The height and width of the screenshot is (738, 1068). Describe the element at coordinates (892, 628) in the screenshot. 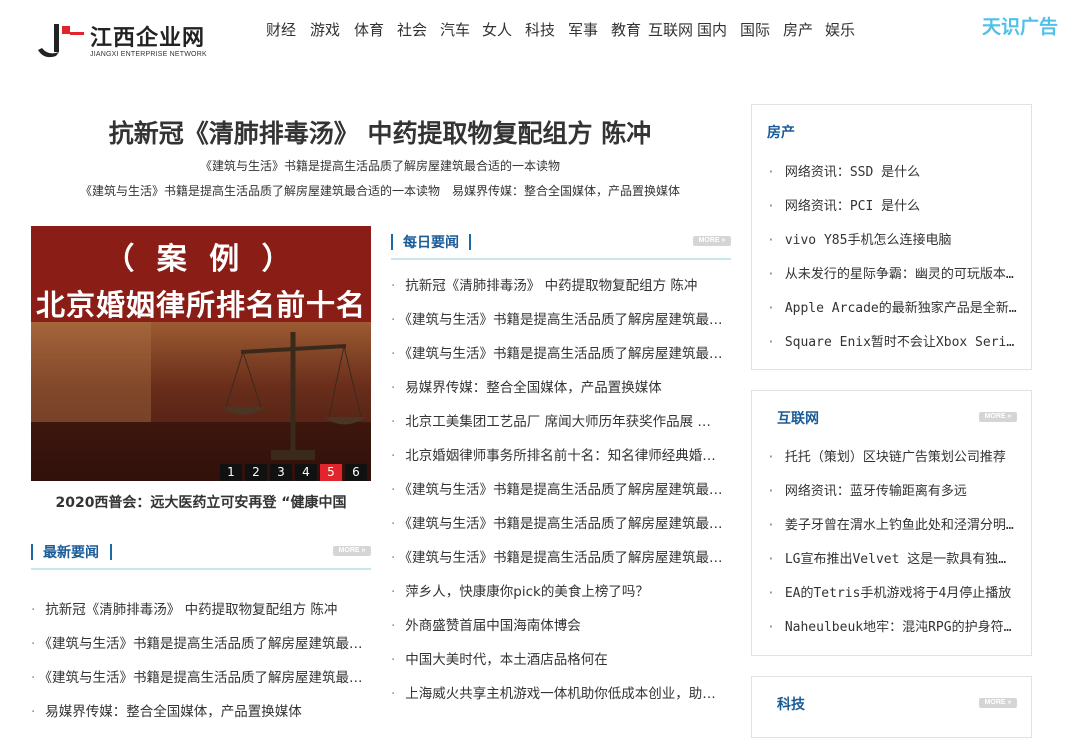

I see `list-item: · Naheulbeuk地牢：混沌RPG的护身符发布` at that location.